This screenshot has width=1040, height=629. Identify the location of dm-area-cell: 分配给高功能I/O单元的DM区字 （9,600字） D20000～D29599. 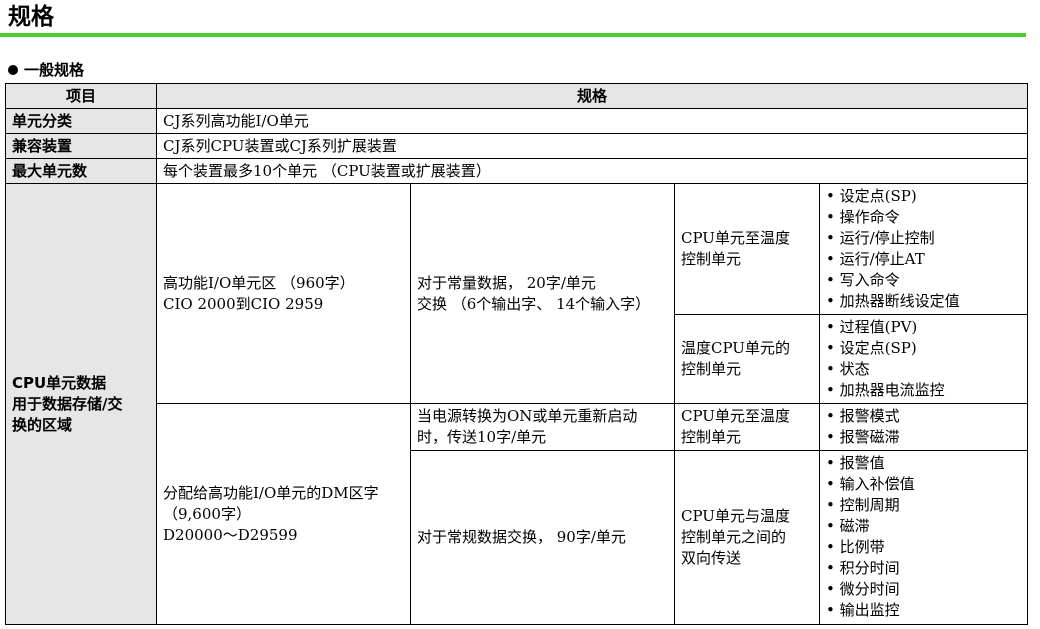
(283, 514).